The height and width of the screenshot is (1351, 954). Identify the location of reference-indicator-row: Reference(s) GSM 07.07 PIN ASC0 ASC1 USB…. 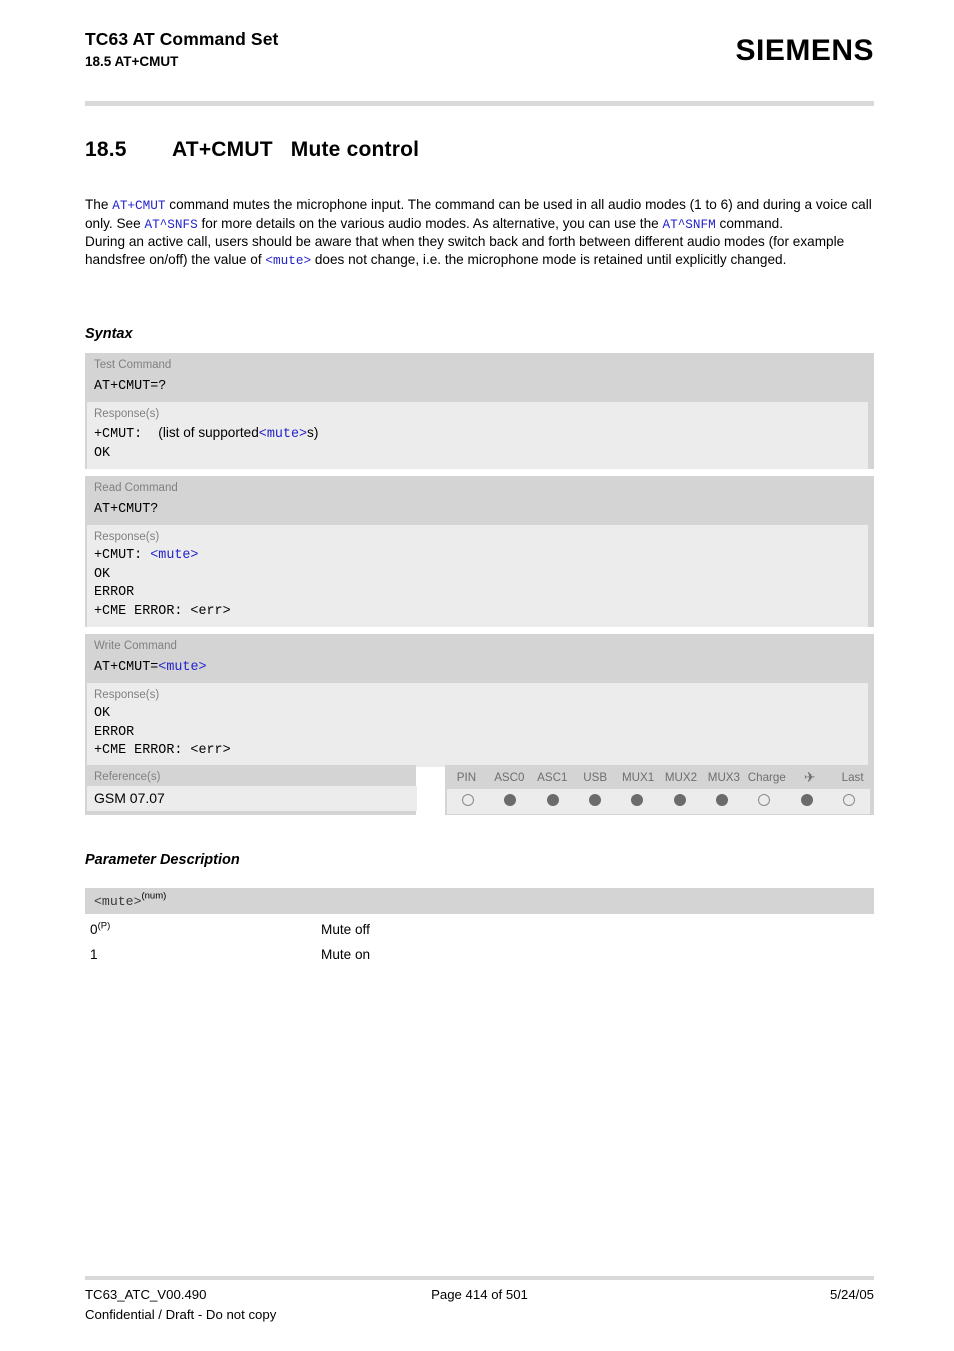
(479, 790).